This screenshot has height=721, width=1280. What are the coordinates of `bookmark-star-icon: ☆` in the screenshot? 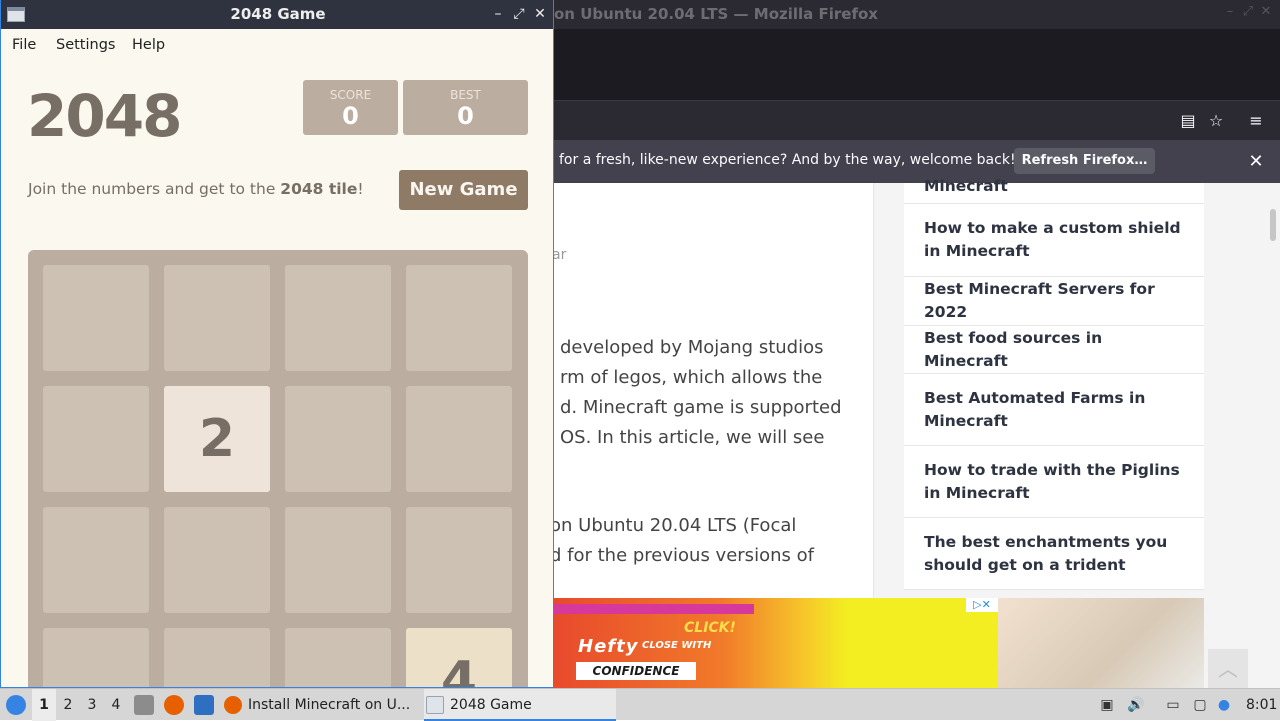 It's located at (1216, 121).